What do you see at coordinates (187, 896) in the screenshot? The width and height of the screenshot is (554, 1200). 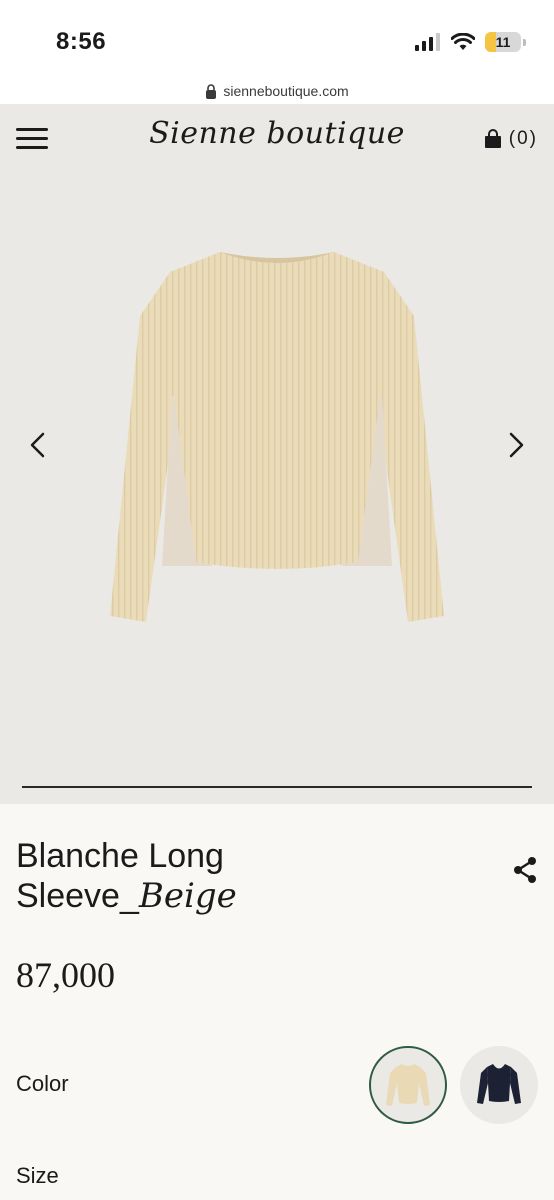 I see `product-title-color: Beige` at bounding box center [187, 896].